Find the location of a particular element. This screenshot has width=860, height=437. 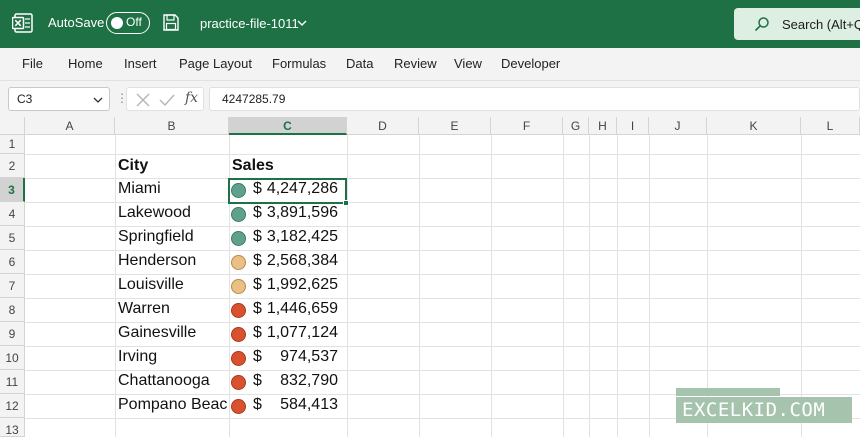

cell-sales: $ 974,537 is located at coordinates (287, 358).